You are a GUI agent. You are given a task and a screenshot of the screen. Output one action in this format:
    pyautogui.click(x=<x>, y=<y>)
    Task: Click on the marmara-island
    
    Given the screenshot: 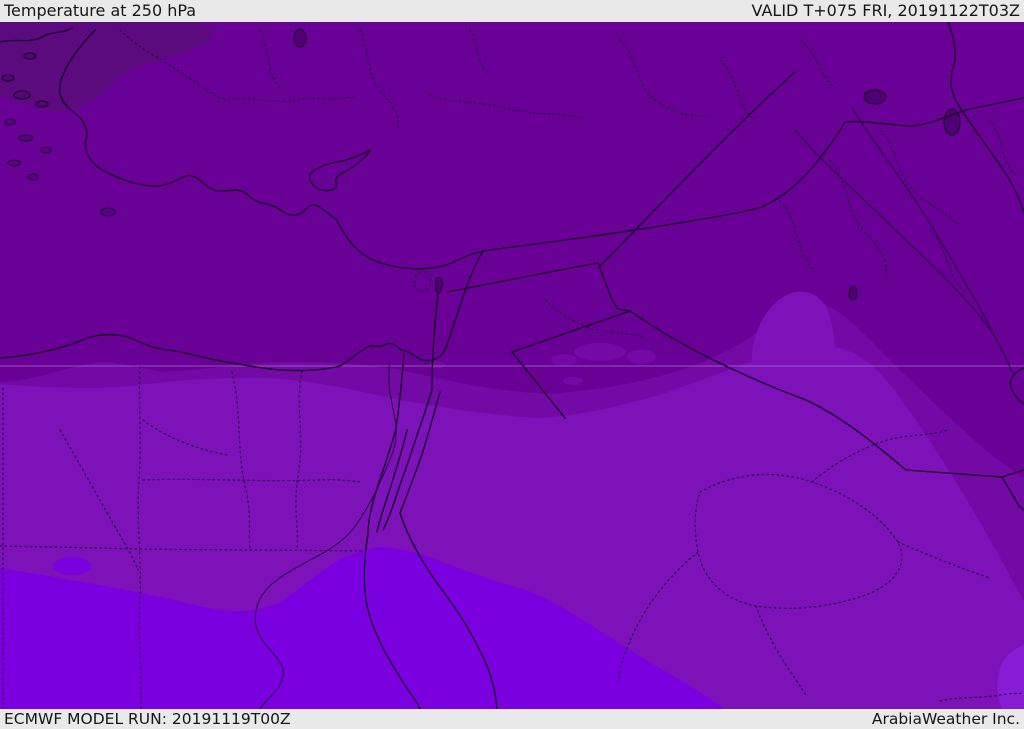 What is the action you would take?
    pyautogui.click(x=30, y=56)
    